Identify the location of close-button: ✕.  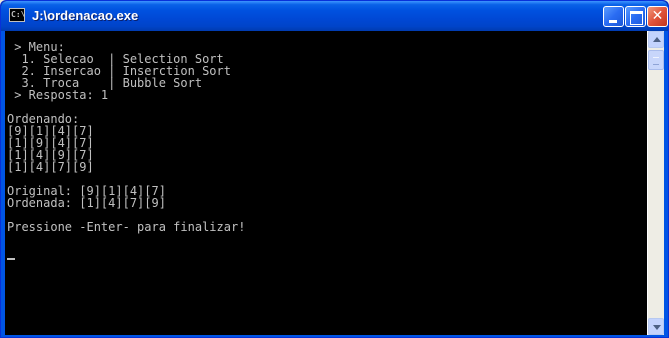
(657, 16).